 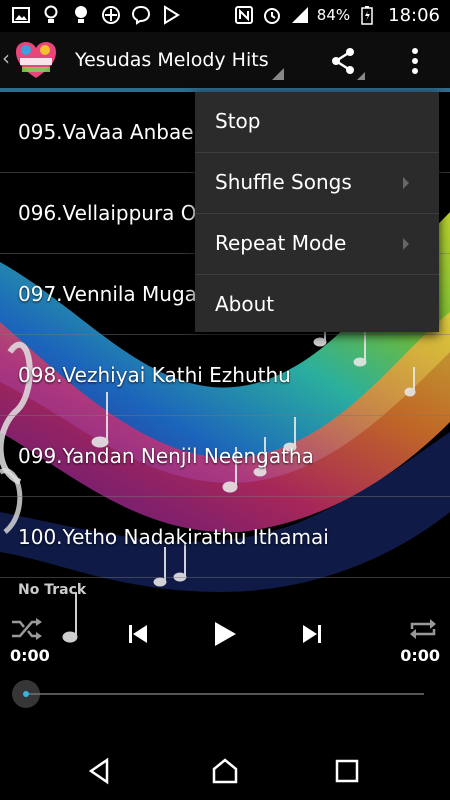 I want to click on menu-item-repeat-mode: Repeat Mode, so click(x=317, y=244).